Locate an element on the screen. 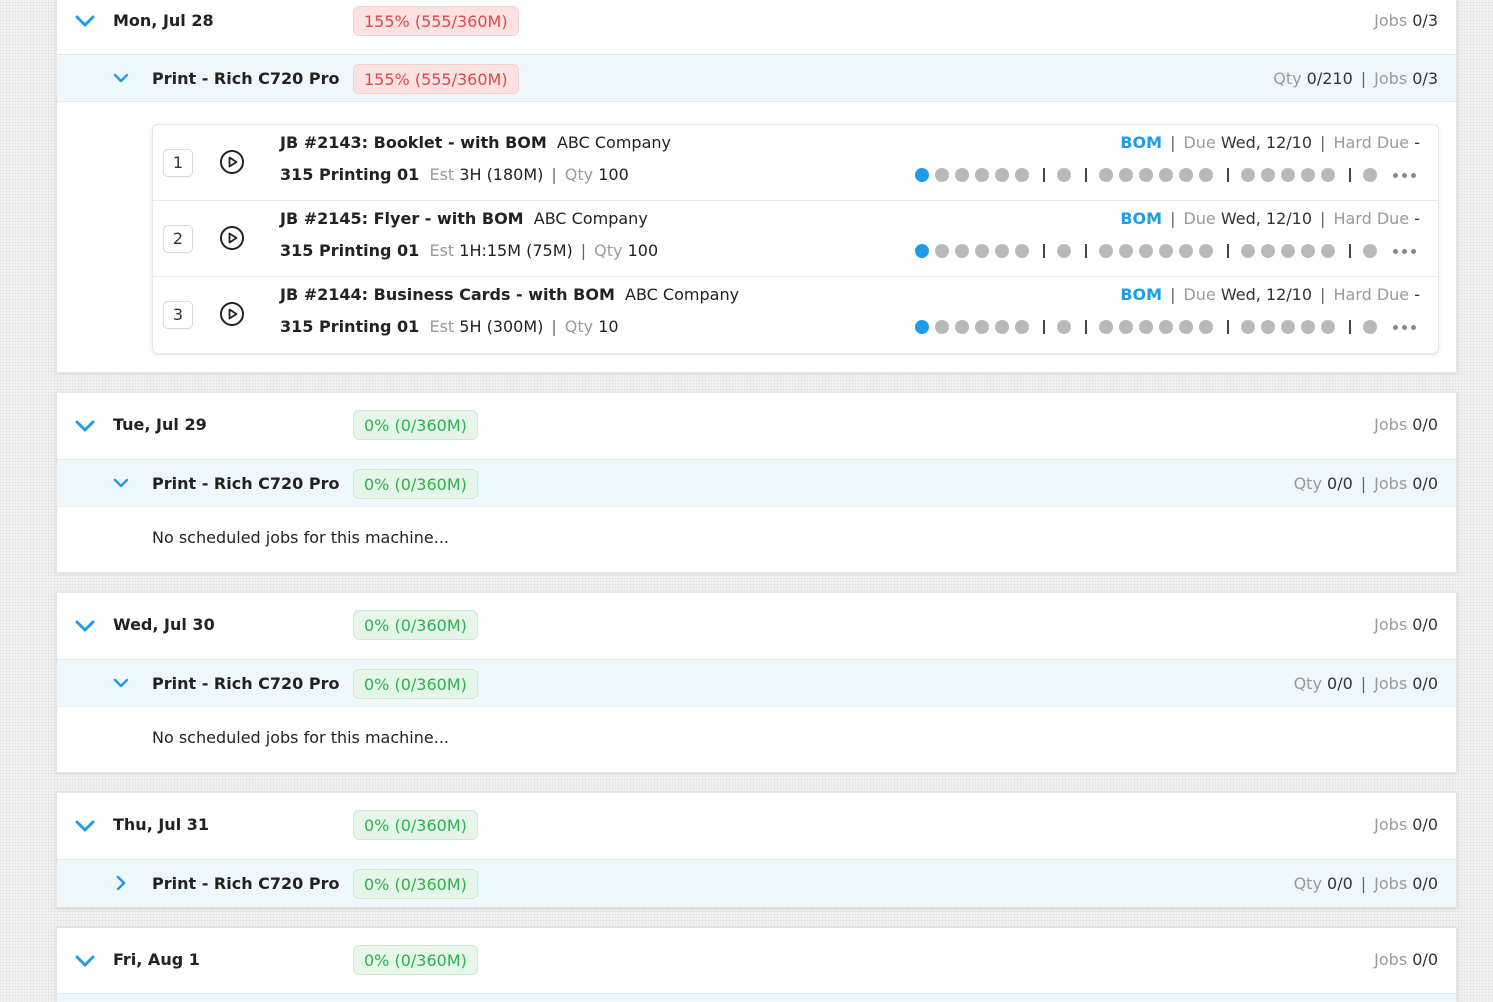 Image resolution: width=1493 pixels, height=1002 pixels. day-header: Thu, Jul 31 0% (0/360M) Jobs 0/0 is located at coordinates (756, 826).